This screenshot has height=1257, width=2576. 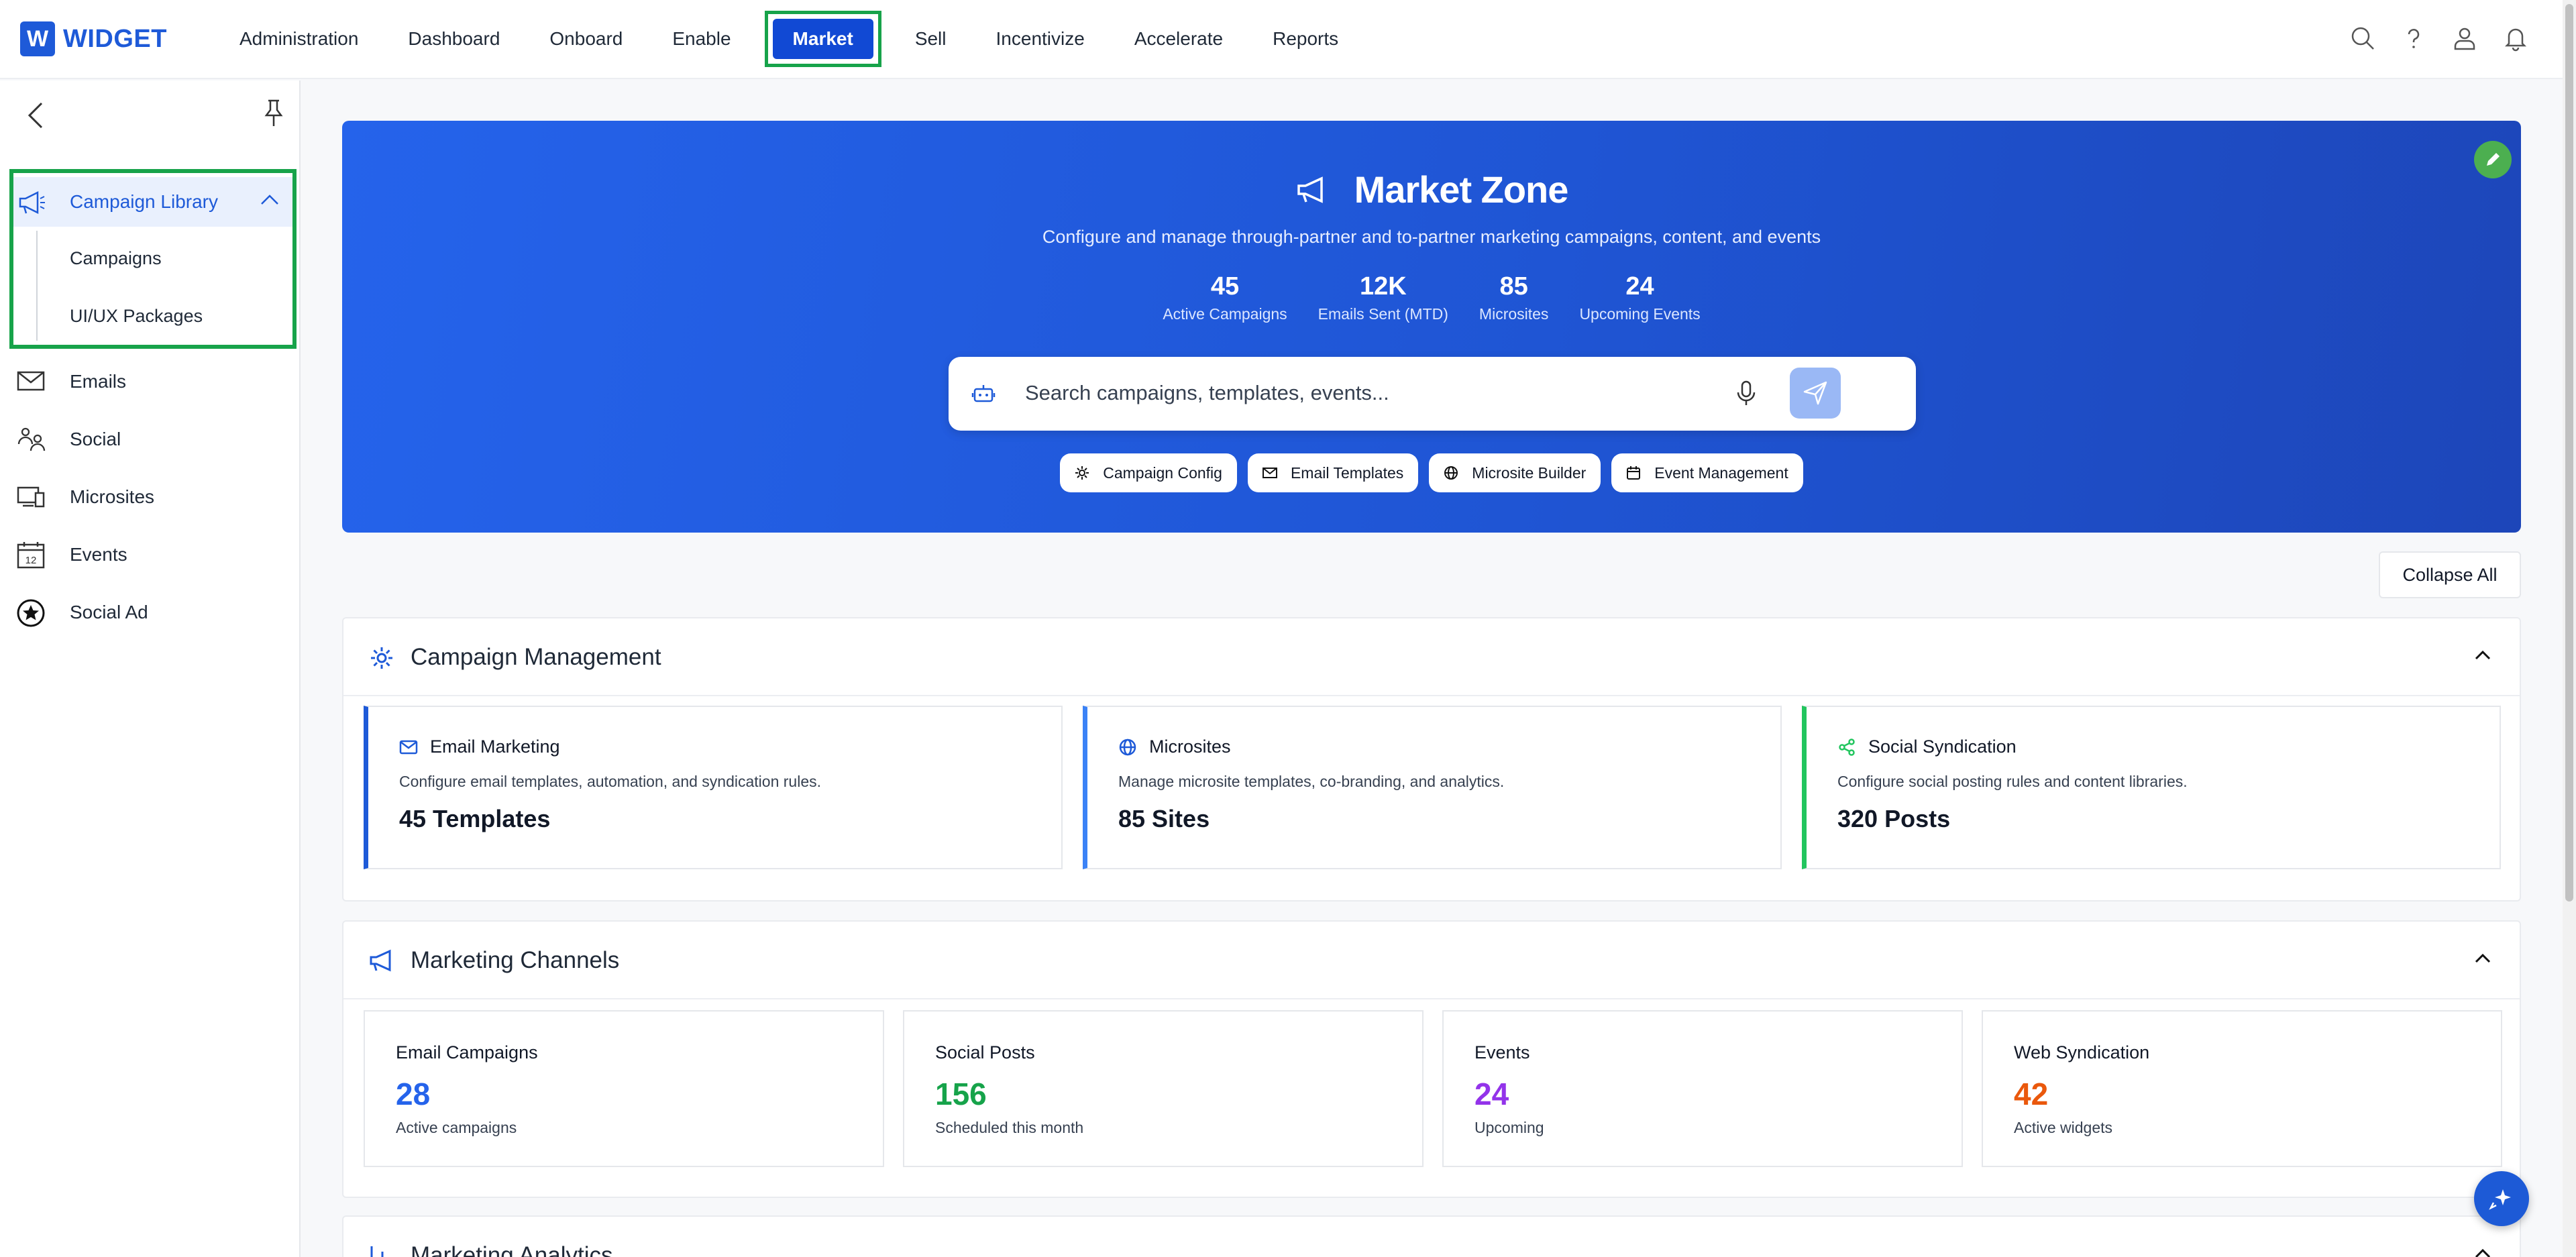 I want to click on globe-icon, so click(x=1127, y=747).